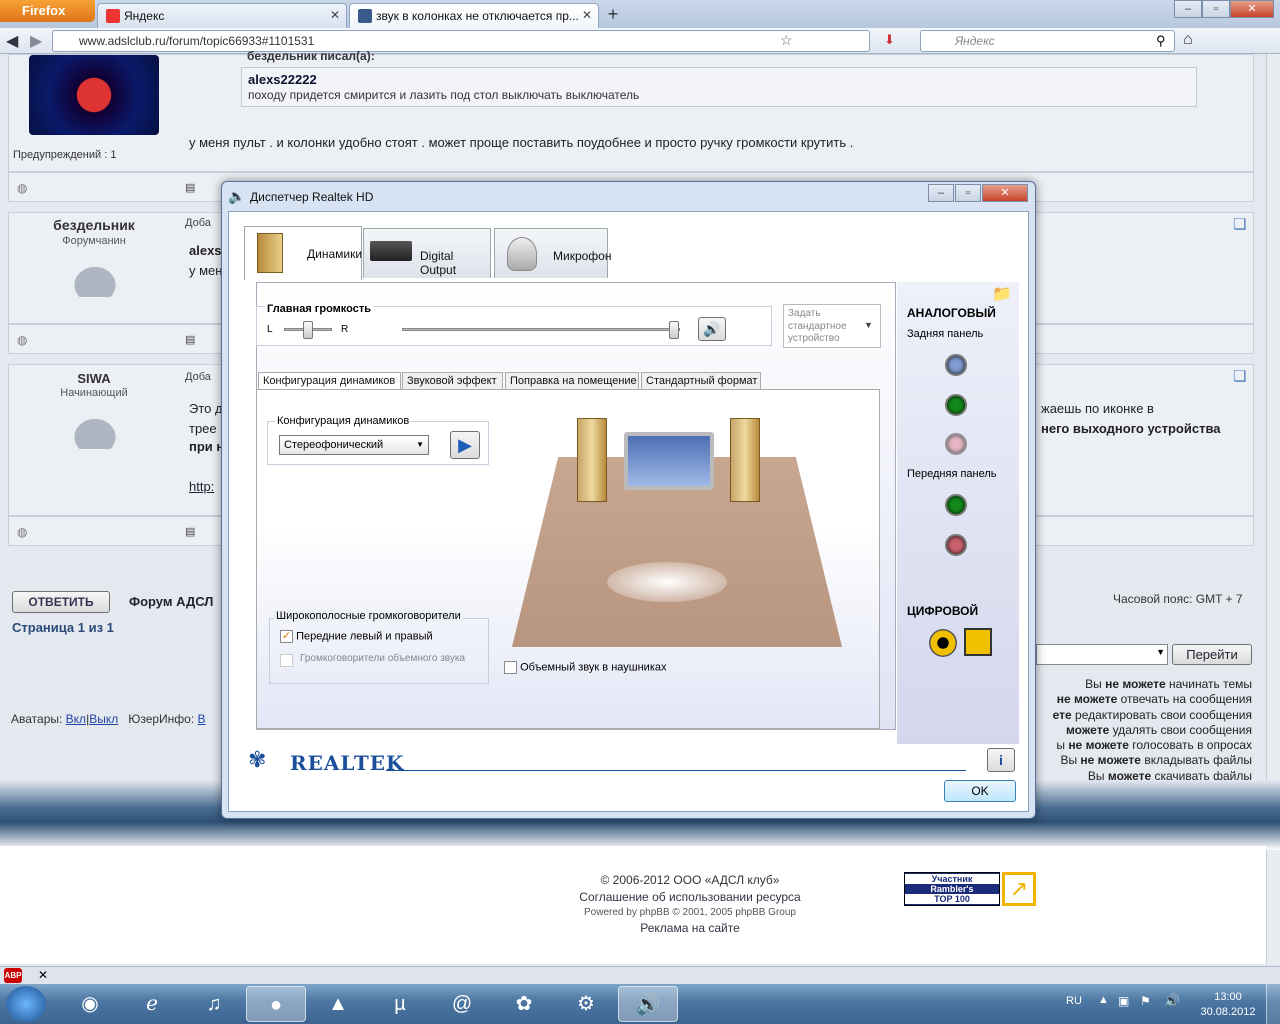 This screenshot has height=1024, width=1280. Describe the element at coordinates (462, 1004) in the screenshot. I see `mail-agent-icon: @` at that location.